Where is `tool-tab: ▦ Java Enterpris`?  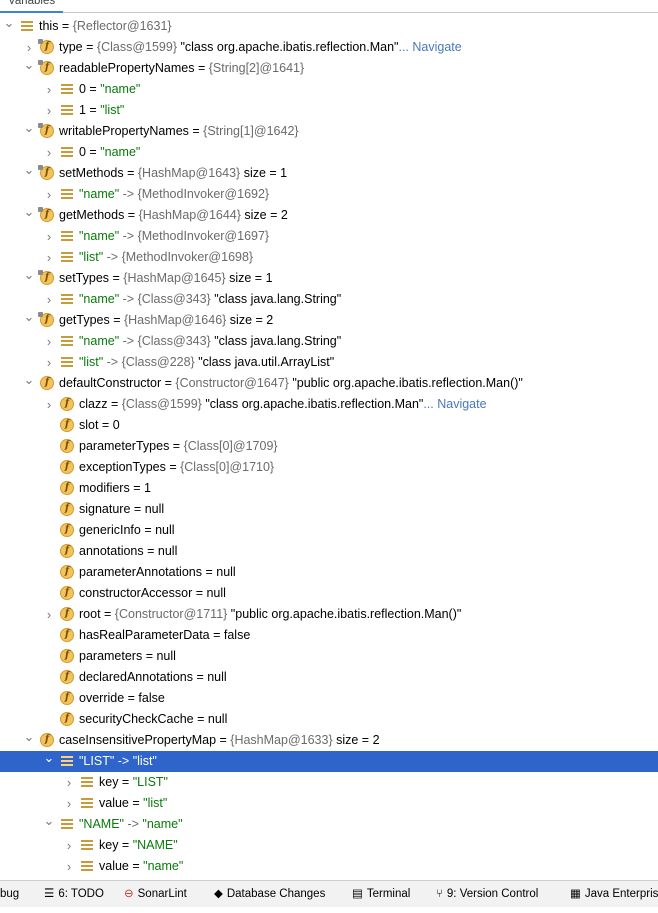 tool-tab: ▦ Java Enterpris is located at coordinates (614, 894).